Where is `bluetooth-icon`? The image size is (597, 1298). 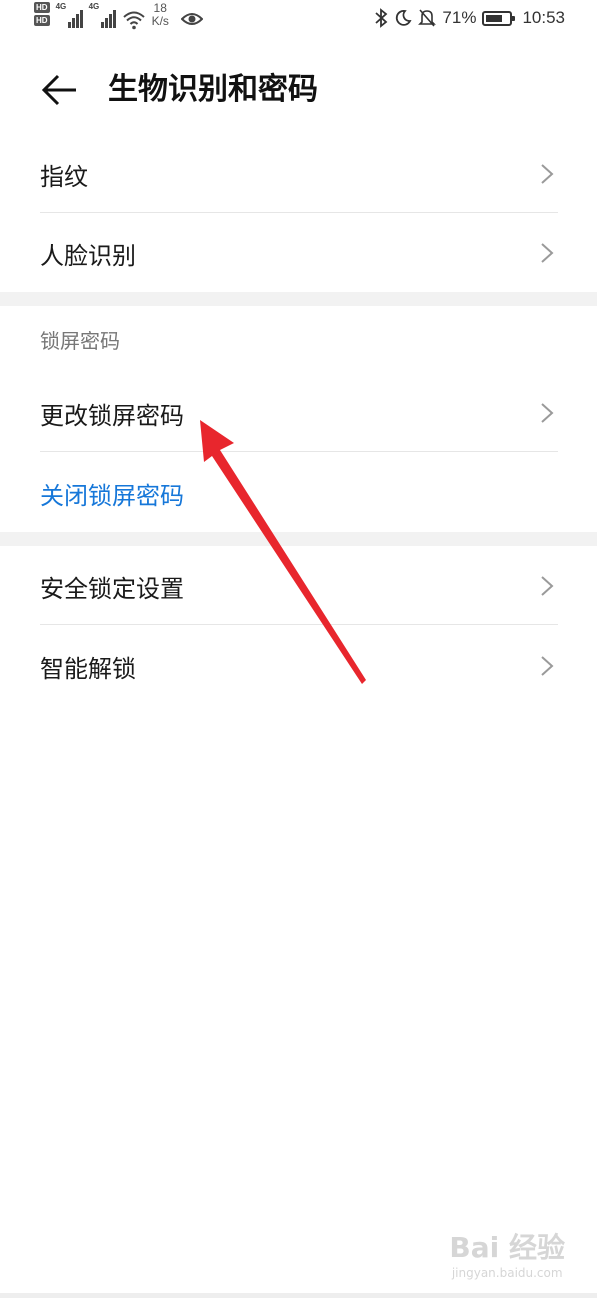
bluetooth-icon is located at coordinates (381, 18).